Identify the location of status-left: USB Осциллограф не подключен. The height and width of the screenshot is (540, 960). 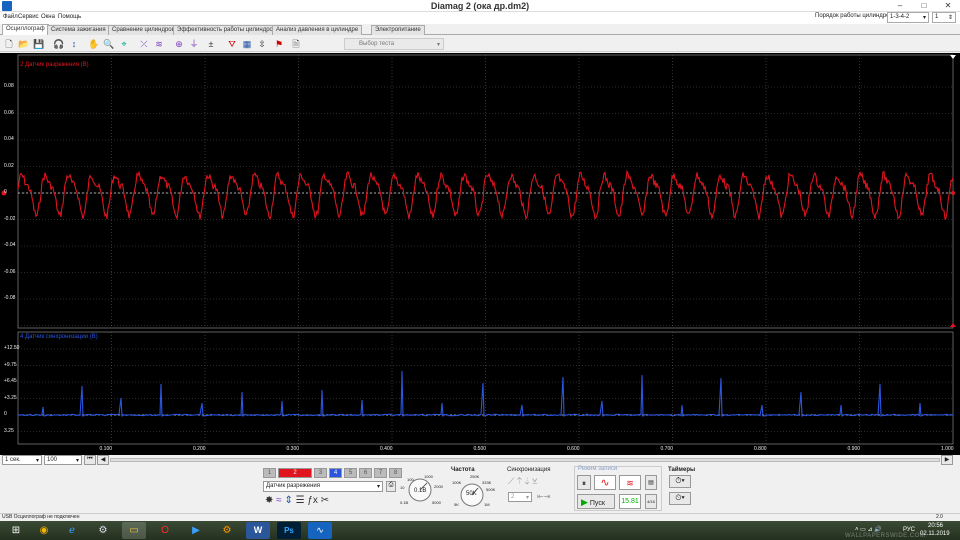
(41, 517).